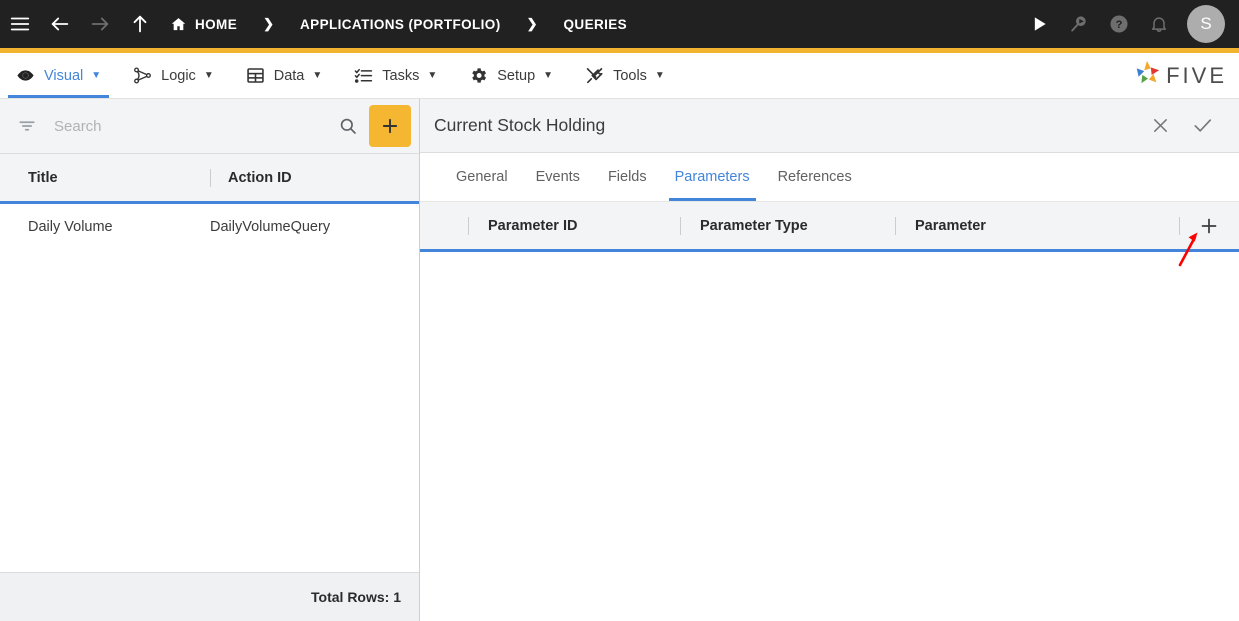 The width and height of the screenshot is (1239, 621). I want to click on tab-general: General, so click(482, 177).